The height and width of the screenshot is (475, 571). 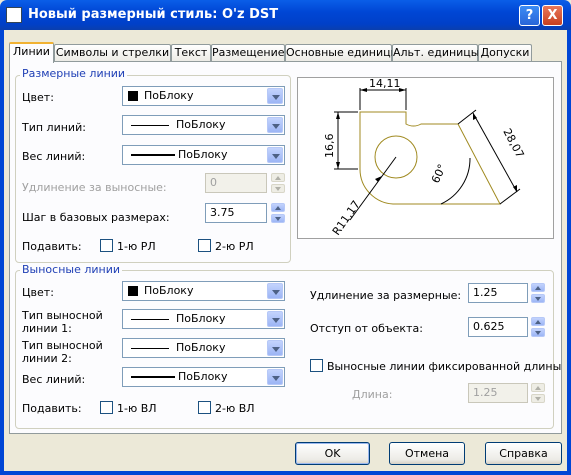 I want to click on ext-linetype2-value: ПоБлоку, so click(x=201, y=347).